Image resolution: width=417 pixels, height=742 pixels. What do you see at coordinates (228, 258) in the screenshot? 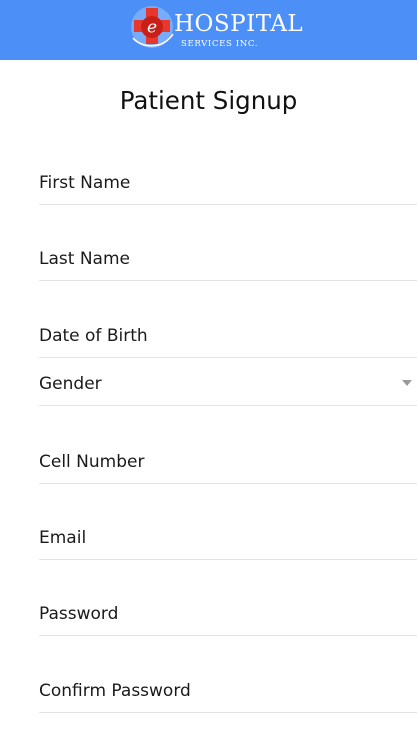
I see `last-name-field: Last Name` at bounding box center [228, 258].